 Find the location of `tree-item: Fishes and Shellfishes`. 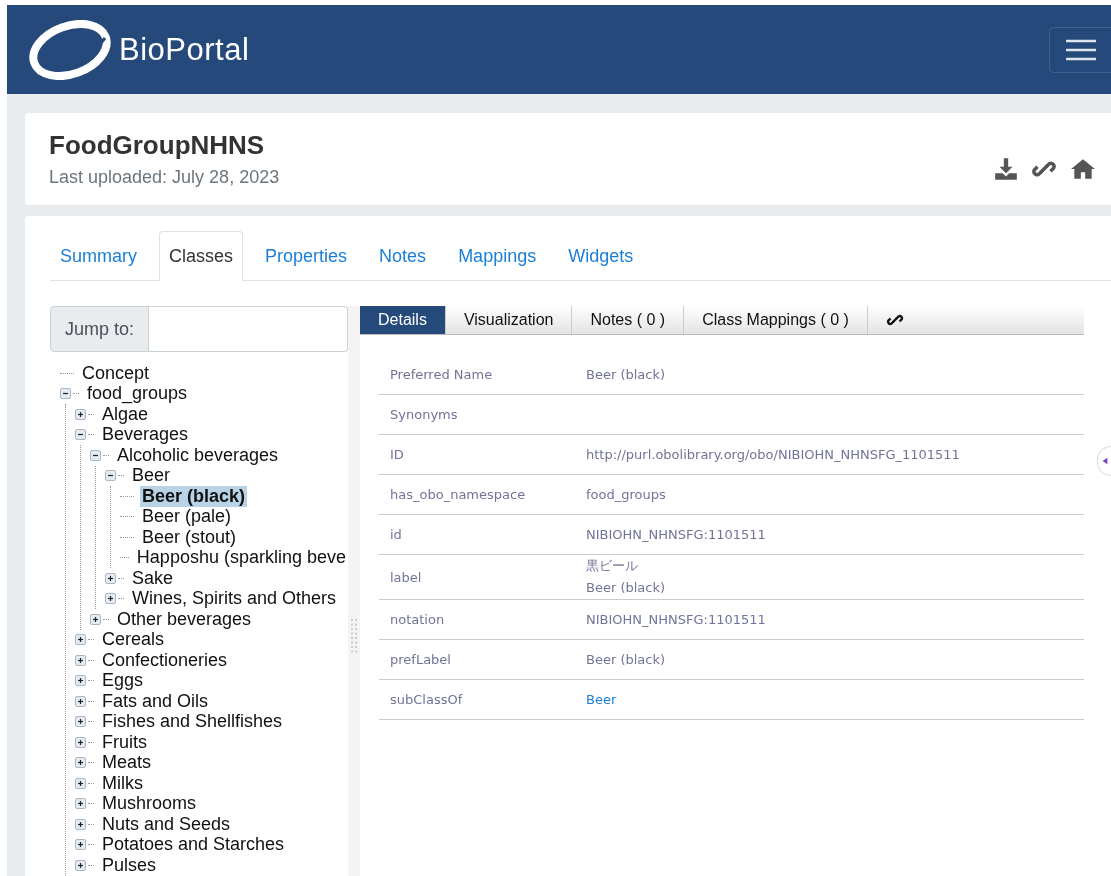

tree-item: Fishes and Shellfishes is located at coordinates (192, 722).